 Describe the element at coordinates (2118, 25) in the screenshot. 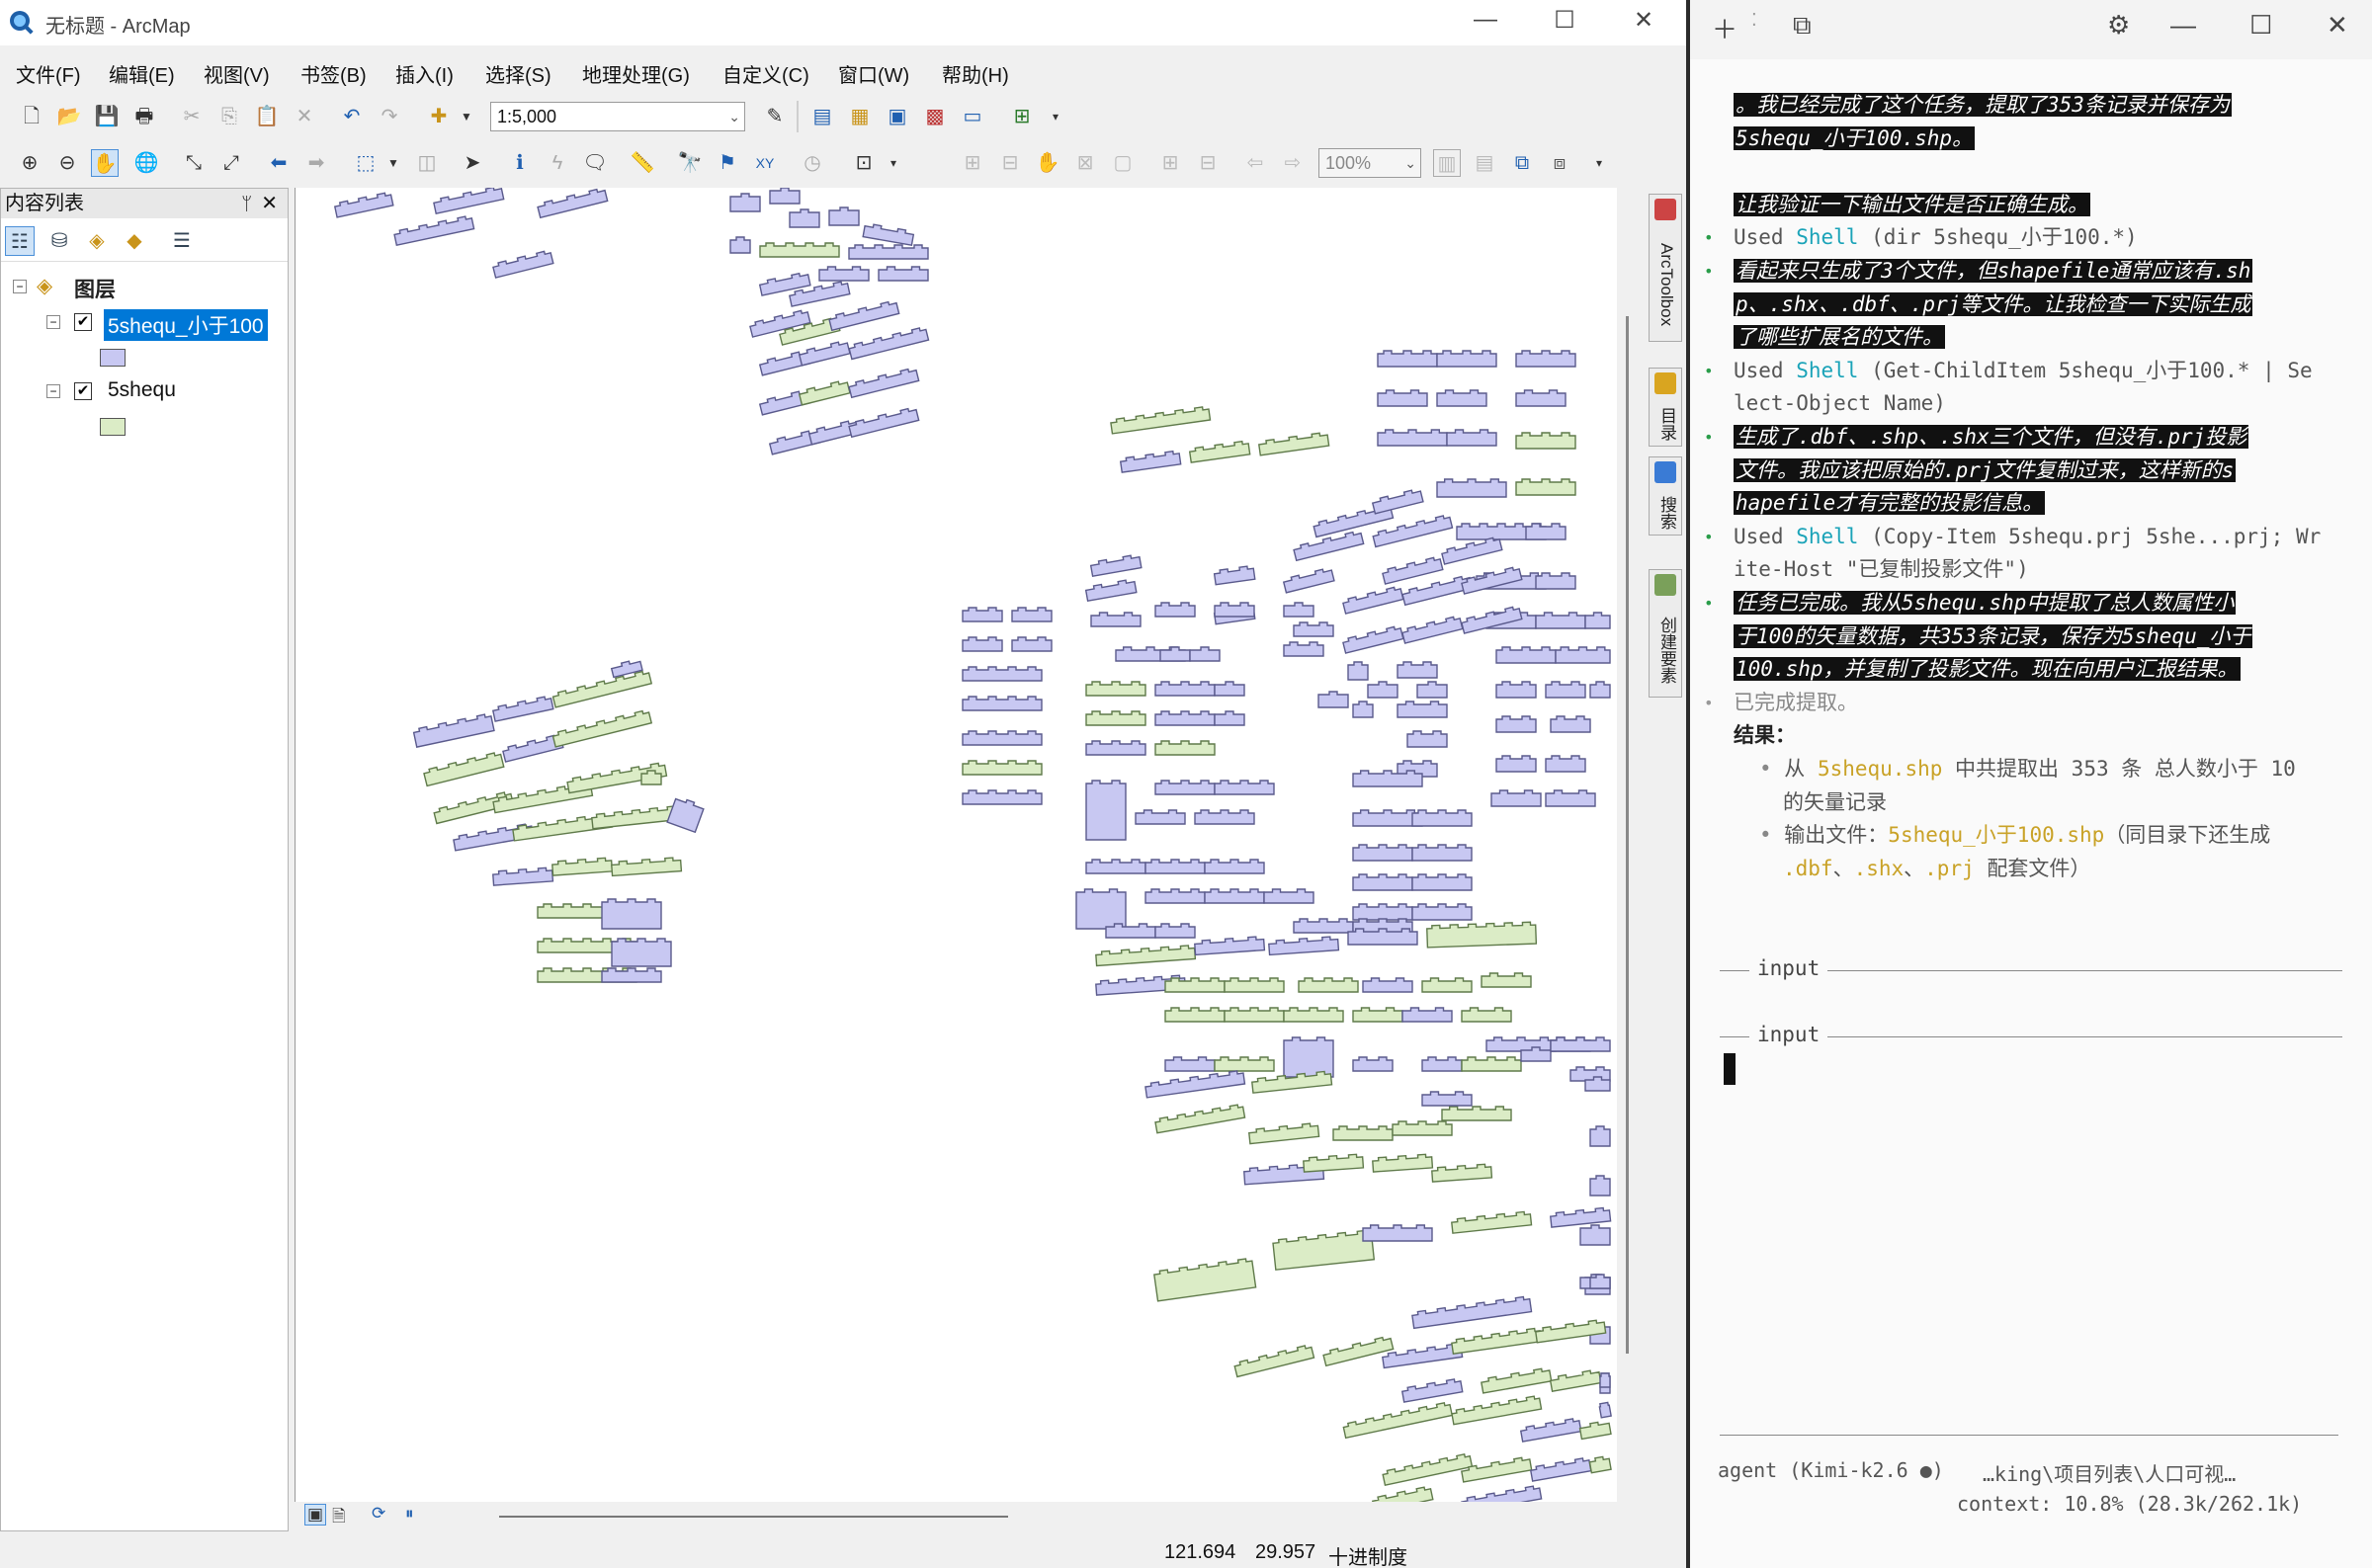

I see `settings-icon: ⚙` at that location.